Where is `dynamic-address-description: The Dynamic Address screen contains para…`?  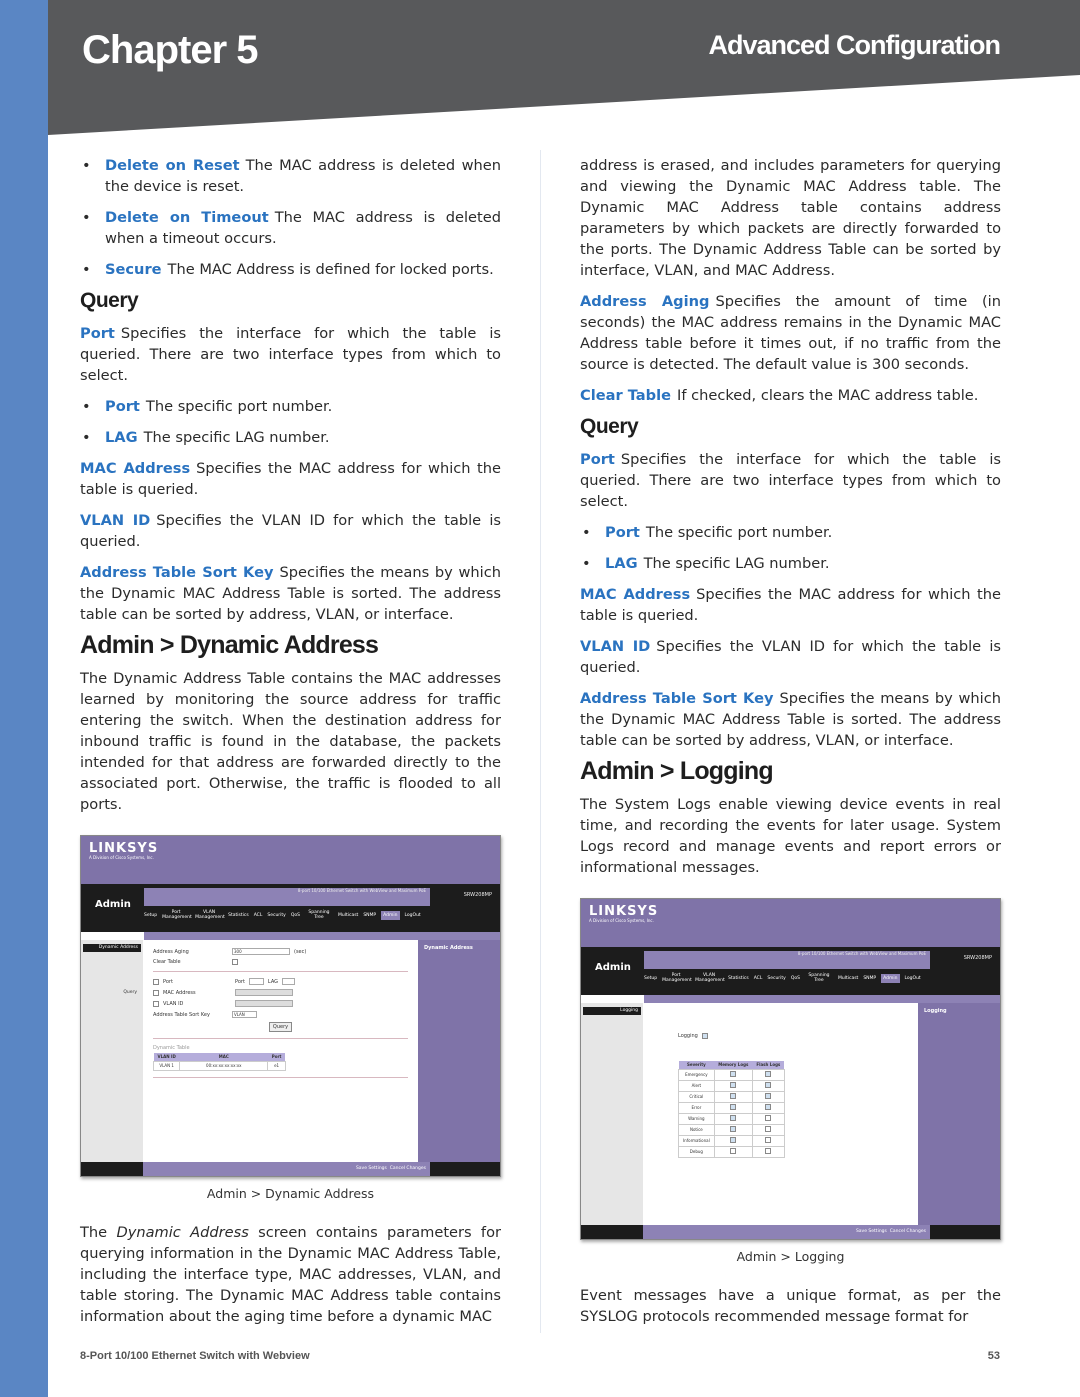 dynamic-address-description: The Dynamic Address screen contains para… is located at coordinates (290, 1274).